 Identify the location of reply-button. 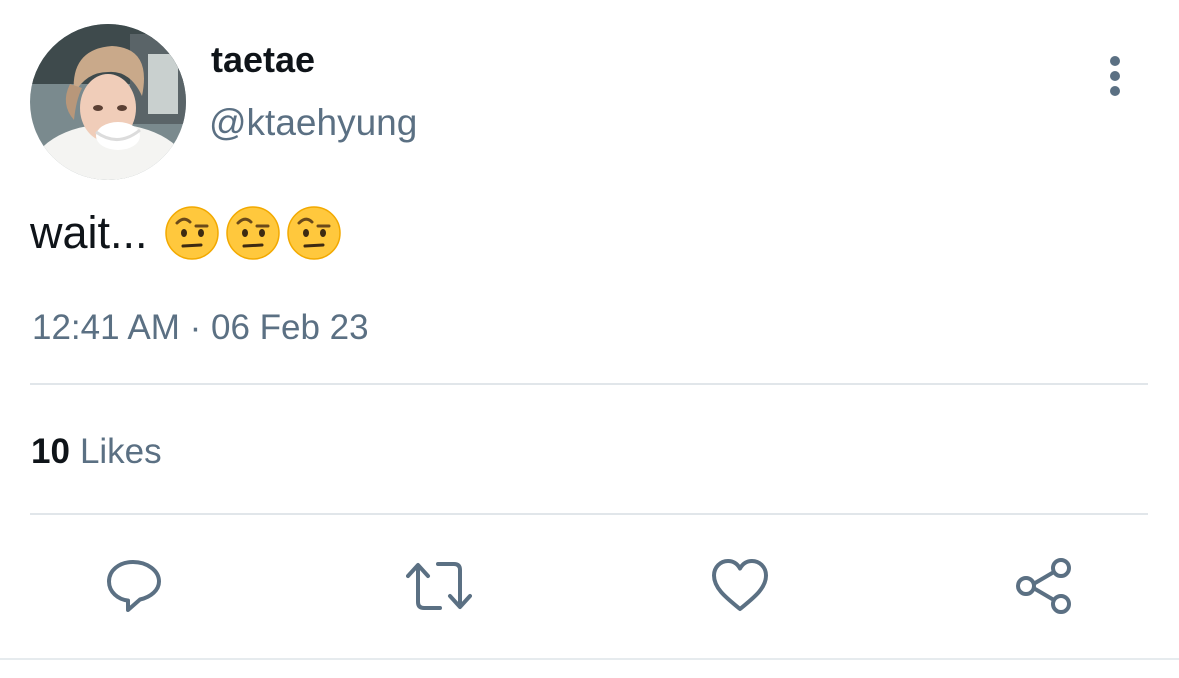
(134, 586).